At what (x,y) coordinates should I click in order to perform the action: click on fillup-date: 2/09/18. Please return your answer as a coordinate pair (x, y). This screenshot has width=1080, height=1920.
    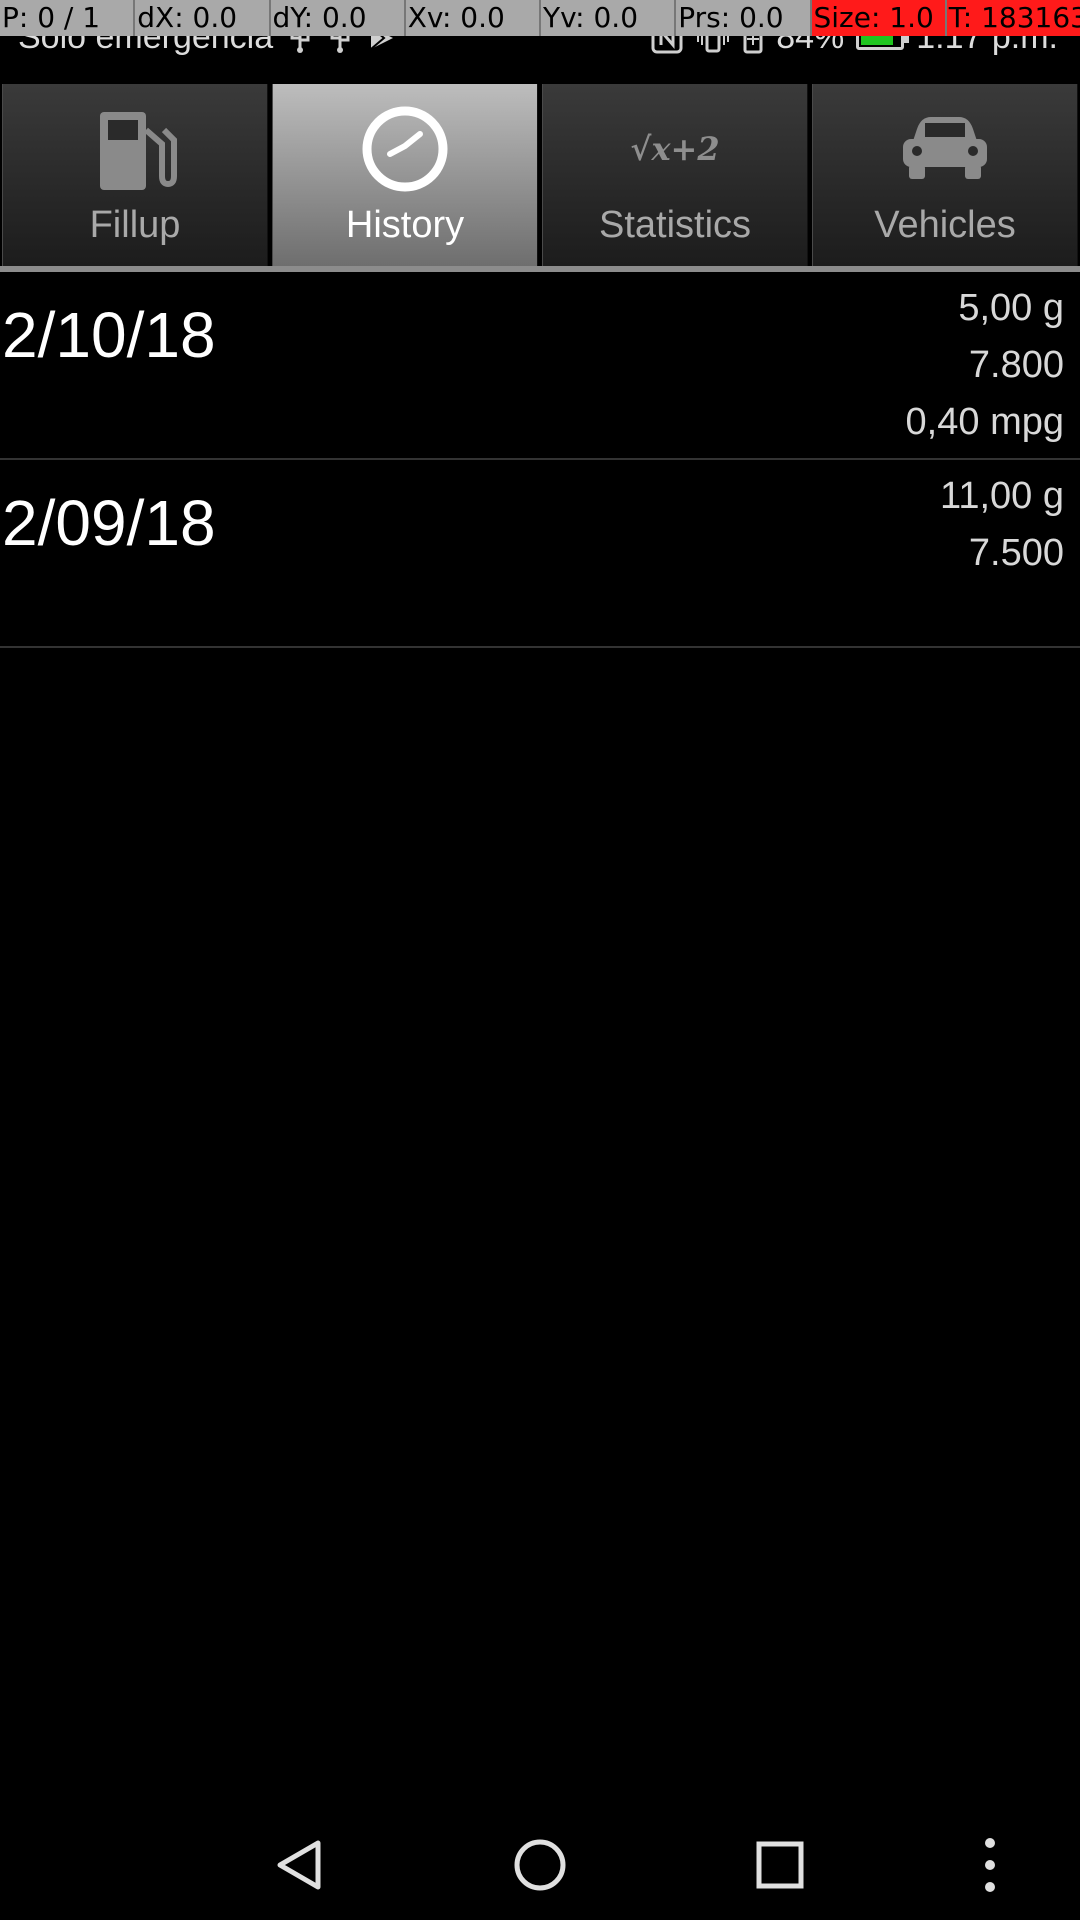
    Looking at the image, I should click on (109, 523).